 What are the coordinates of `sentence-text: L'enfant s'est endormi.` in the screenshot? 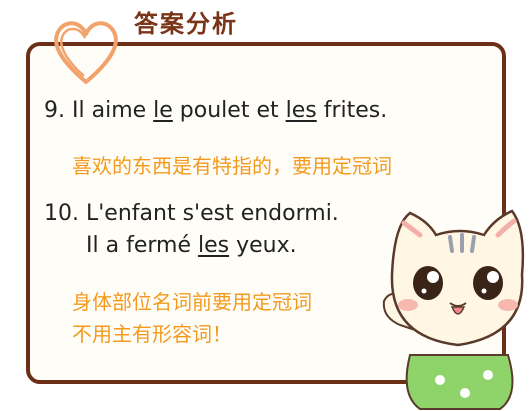 It's located at (212, 213).